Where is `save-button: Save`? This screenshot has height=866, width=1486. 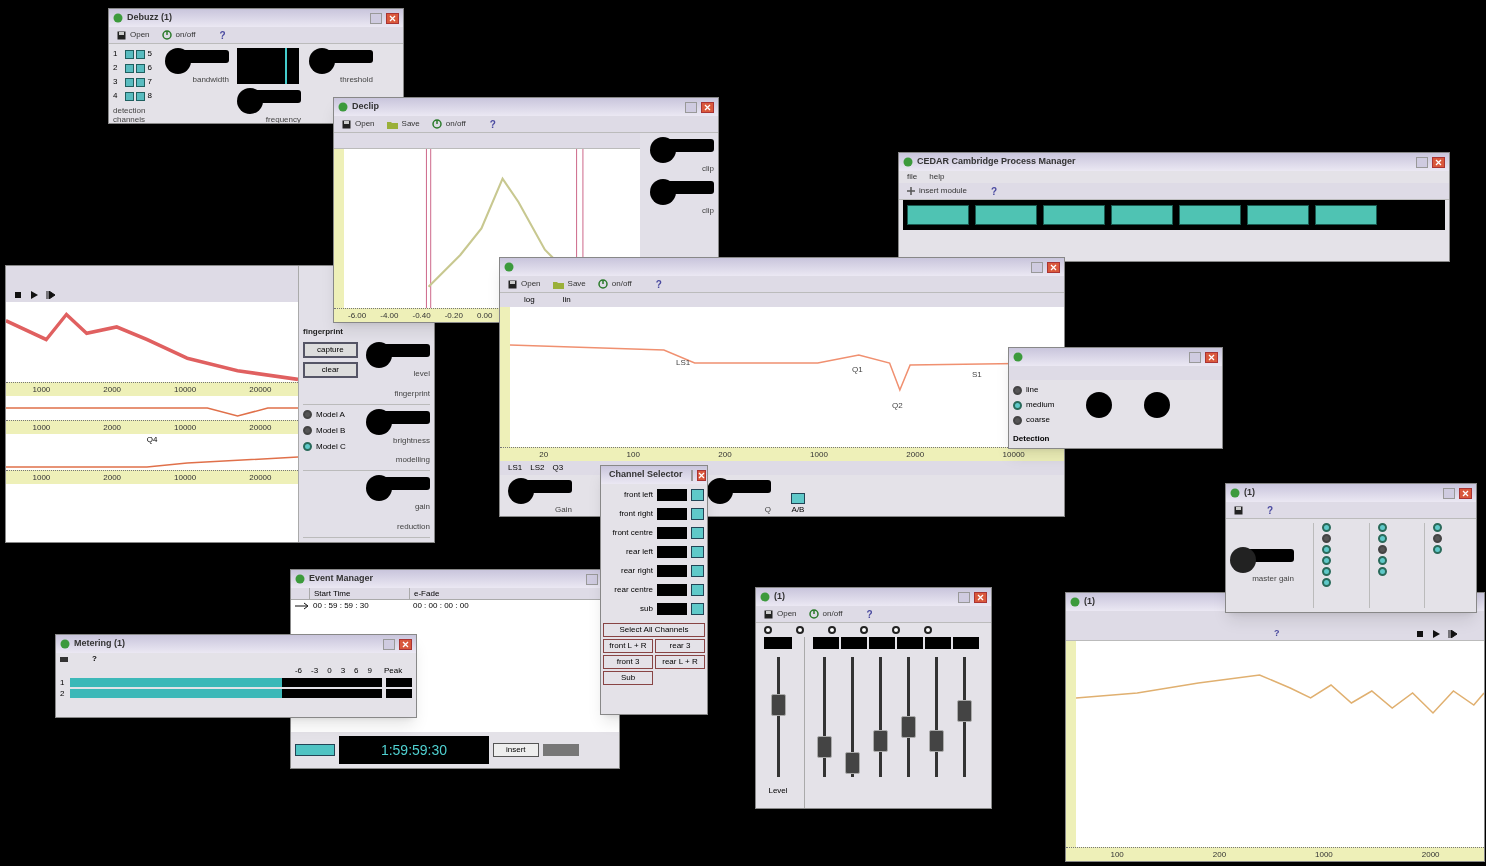 save-button: Save is located at coordinates (403, 124).